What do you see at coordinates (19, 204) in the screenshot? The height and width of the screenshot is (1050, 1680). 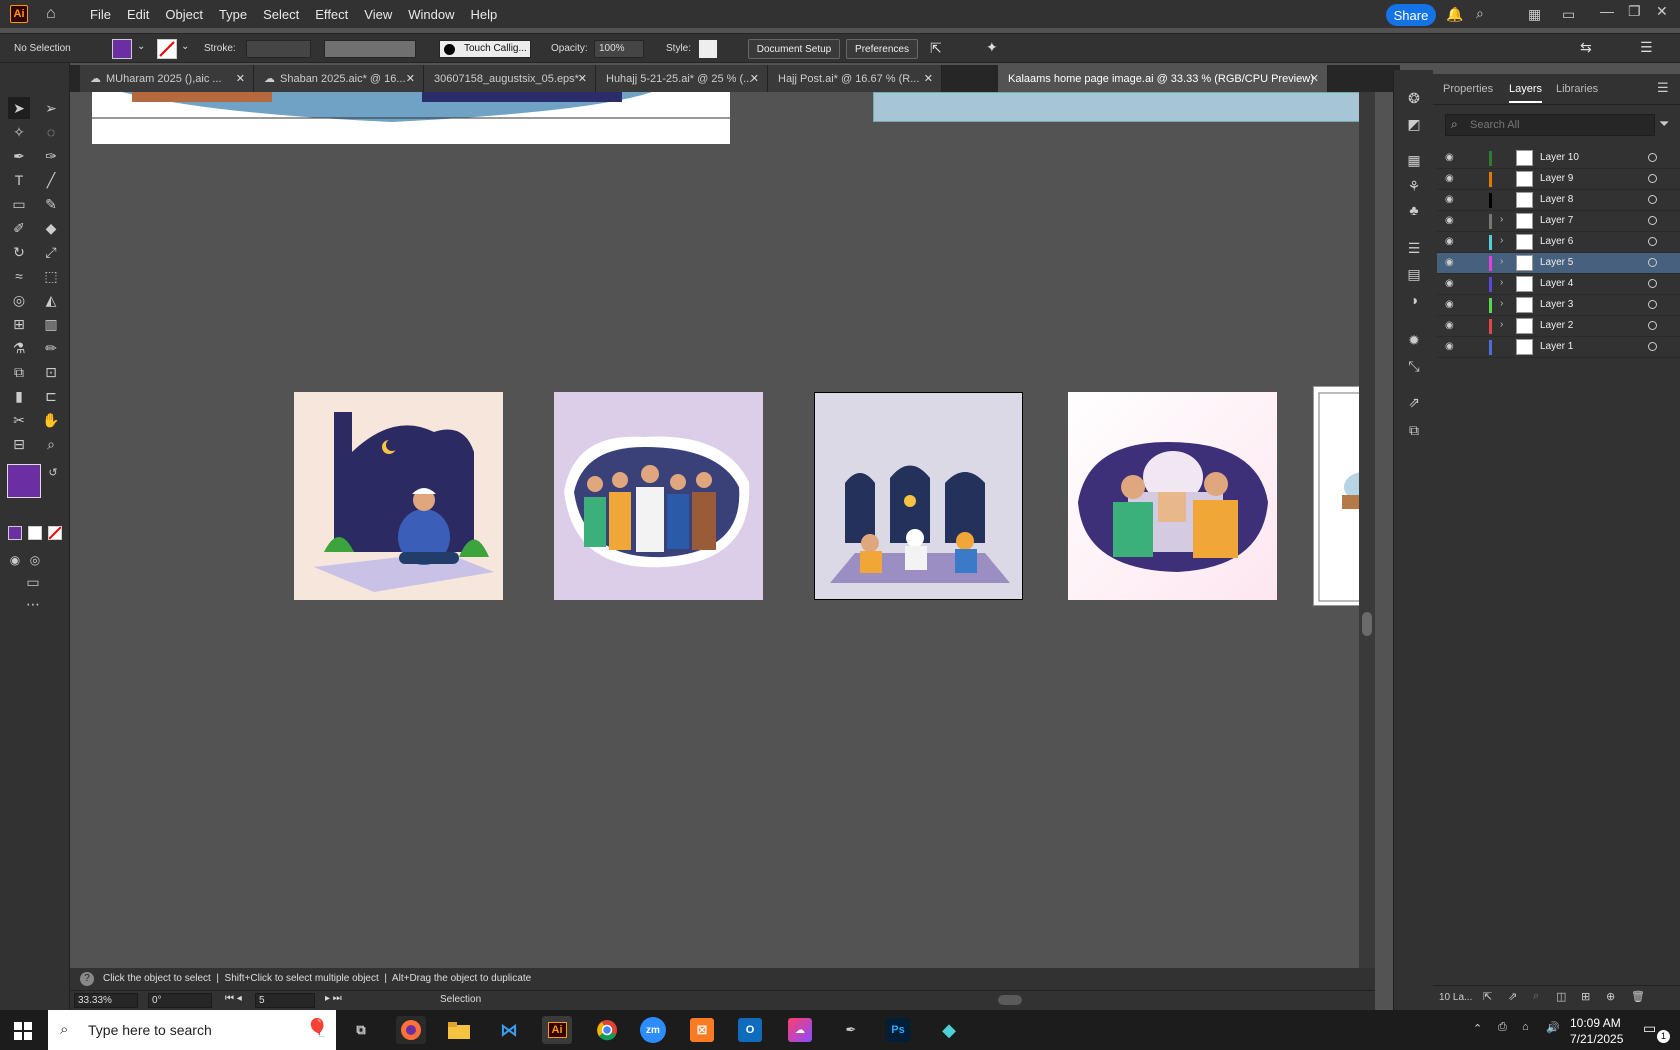 I see `rectangle-tool-icon: ▭` at bounding box center [19, 204].